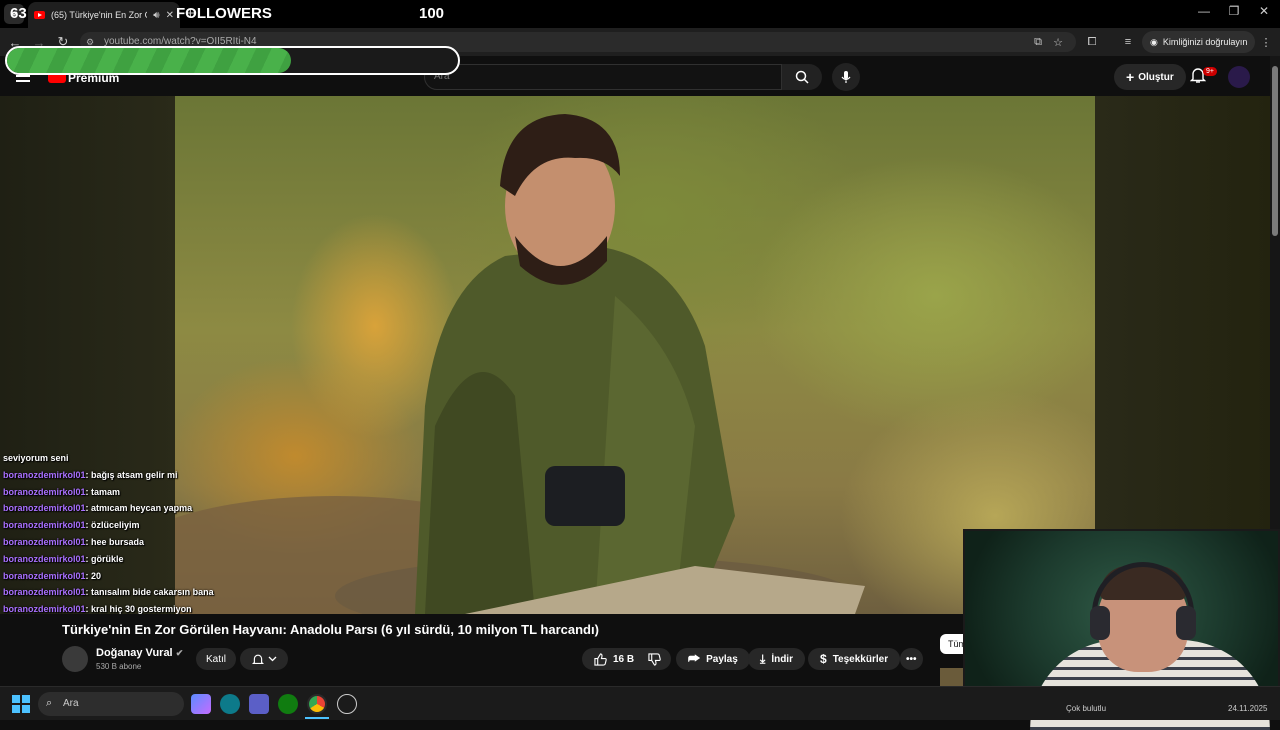 This screenshot has height=730, width=1280. I want to click on extensions-icon: ⧠, so click(1092, 42).